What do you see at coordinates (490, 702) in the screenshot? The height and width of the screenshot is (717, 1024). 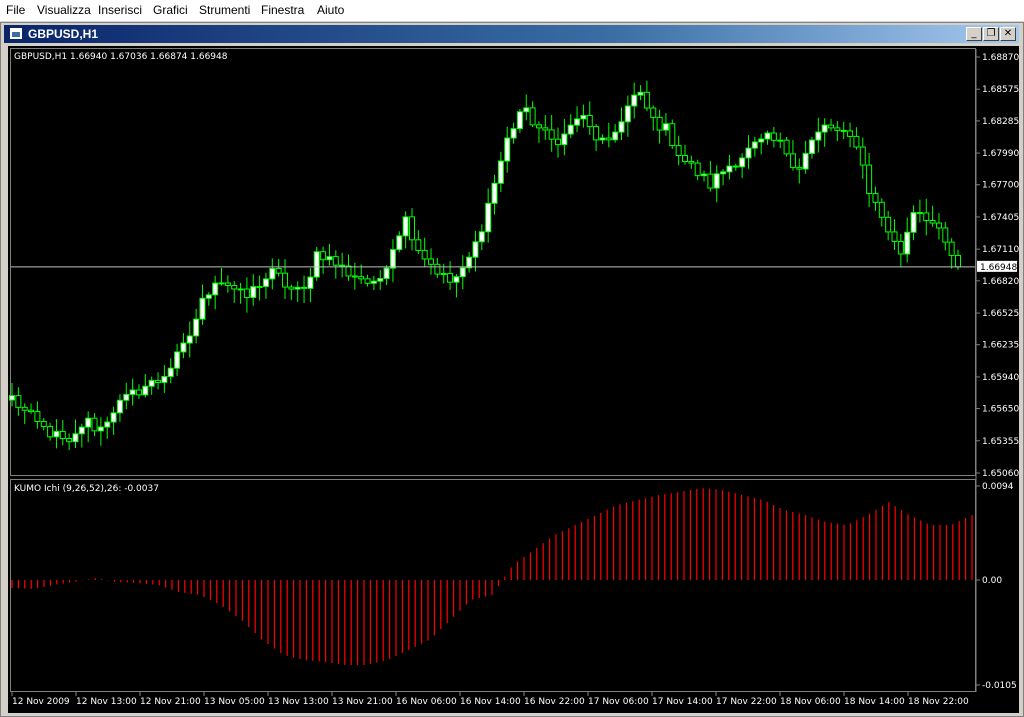 I see `time-tick-label: 16 Nov 14:00` at bounding box center [490, 702].